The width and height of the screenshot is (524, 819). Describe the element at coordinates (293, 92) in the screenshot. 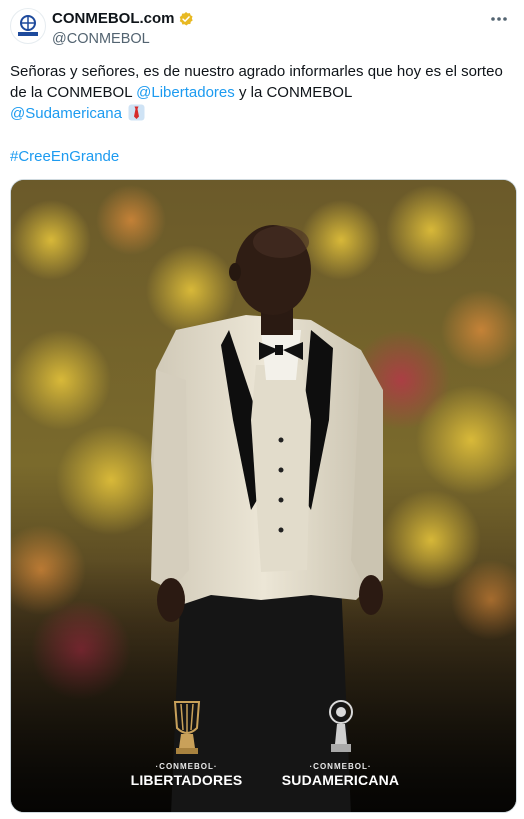

I see `tweet-text-part2: y la CONMEBOL` at that location.